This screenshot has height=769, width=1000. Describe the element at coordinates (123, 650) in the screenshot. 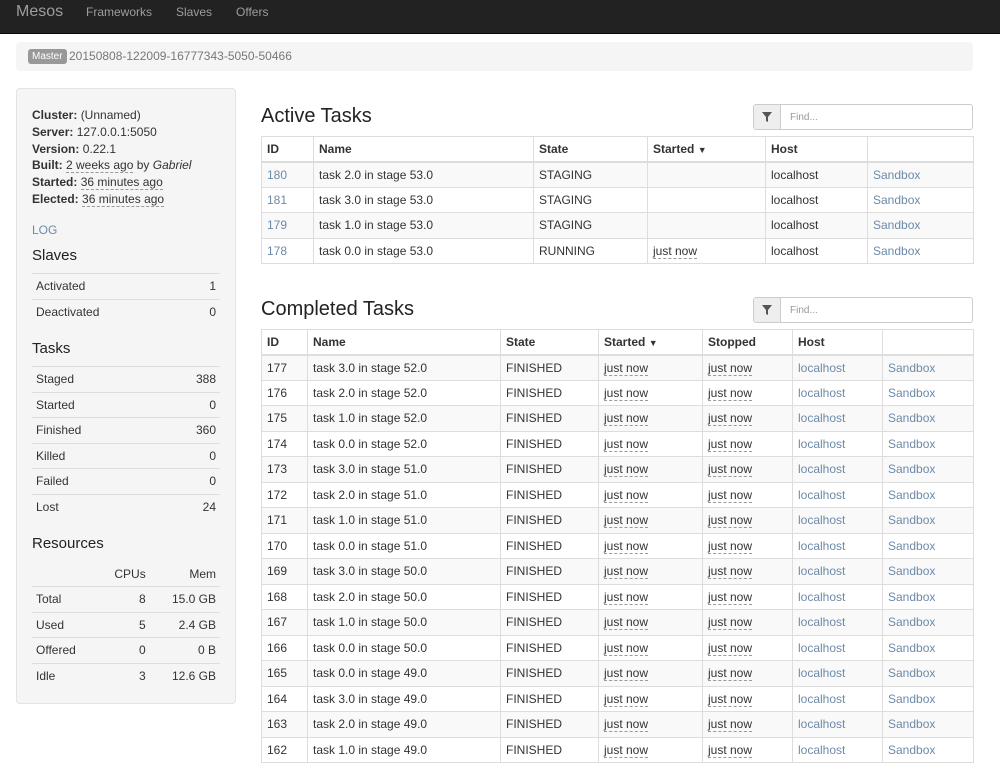

I see `resources-cpus: 0` at that location.